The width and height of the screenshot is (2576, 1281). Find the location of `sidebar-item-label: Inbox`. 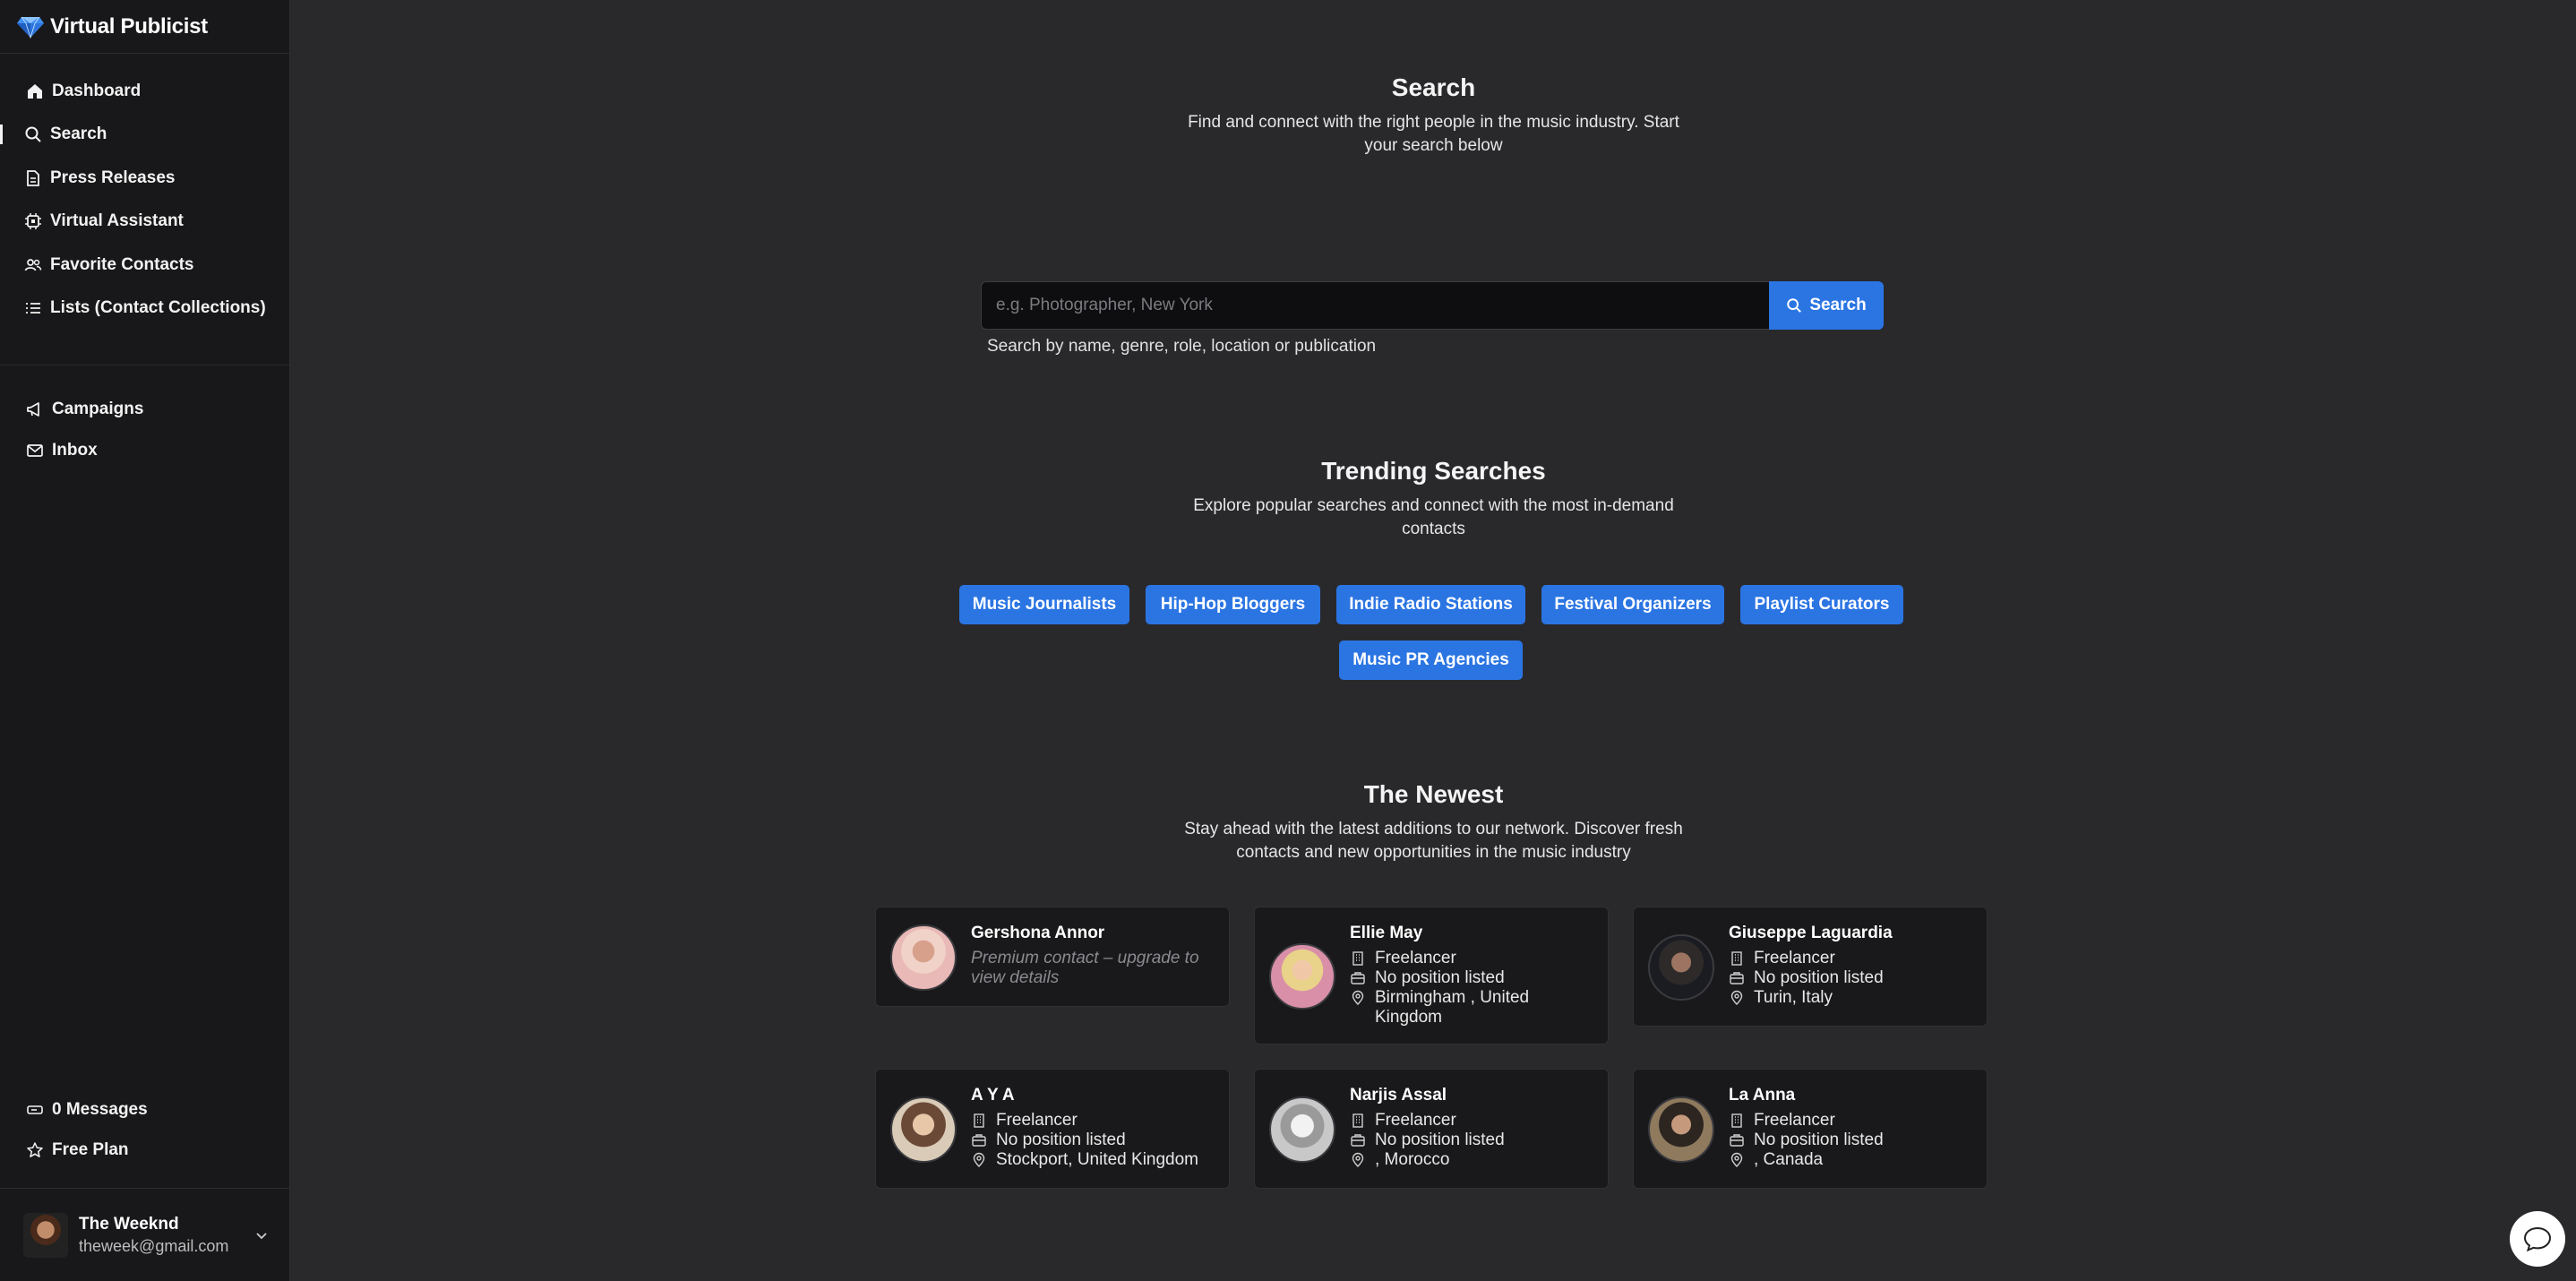

sidebar-item-label: Inbox is located at coordinates (75, 450).